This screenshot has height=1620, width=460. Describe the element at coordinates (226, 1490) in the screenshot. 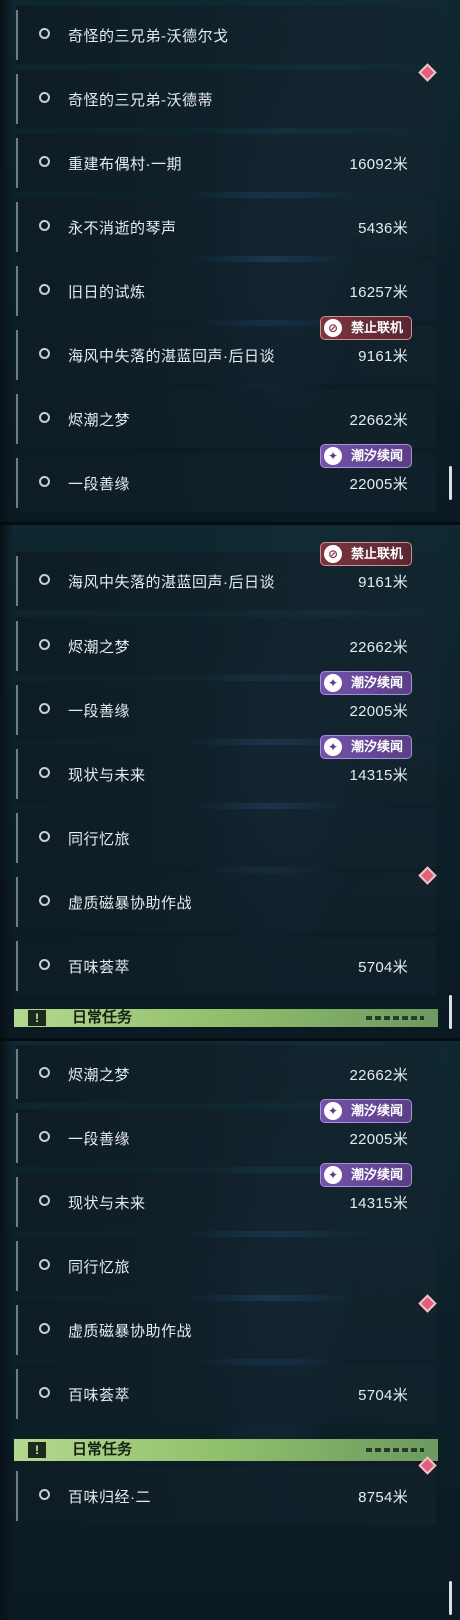

I see `quest-row: 百味归经·二 8754米` at that location.